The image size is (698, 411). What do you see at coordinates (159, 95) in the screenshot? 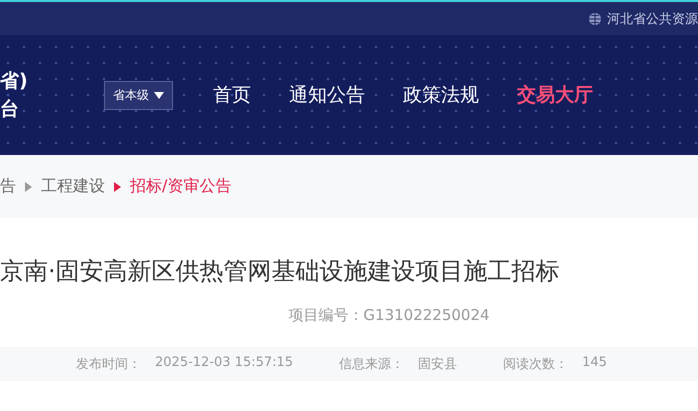
I see `caret-icon` at bounding box center [159, 95].